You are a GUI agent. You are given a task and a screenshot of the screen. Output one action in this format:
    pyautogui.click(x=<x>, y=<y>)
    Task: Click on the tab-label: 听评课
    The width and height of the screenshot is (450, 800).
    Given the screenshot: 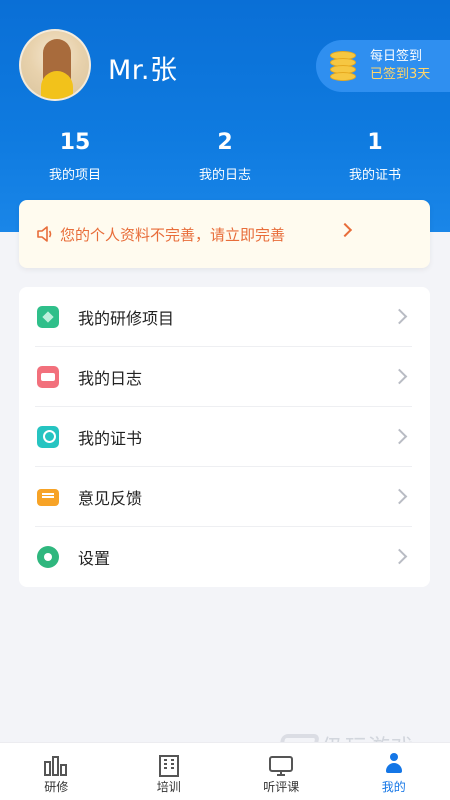 What is the action you would take?
    pyautogui.click(x=281, y=787)
    